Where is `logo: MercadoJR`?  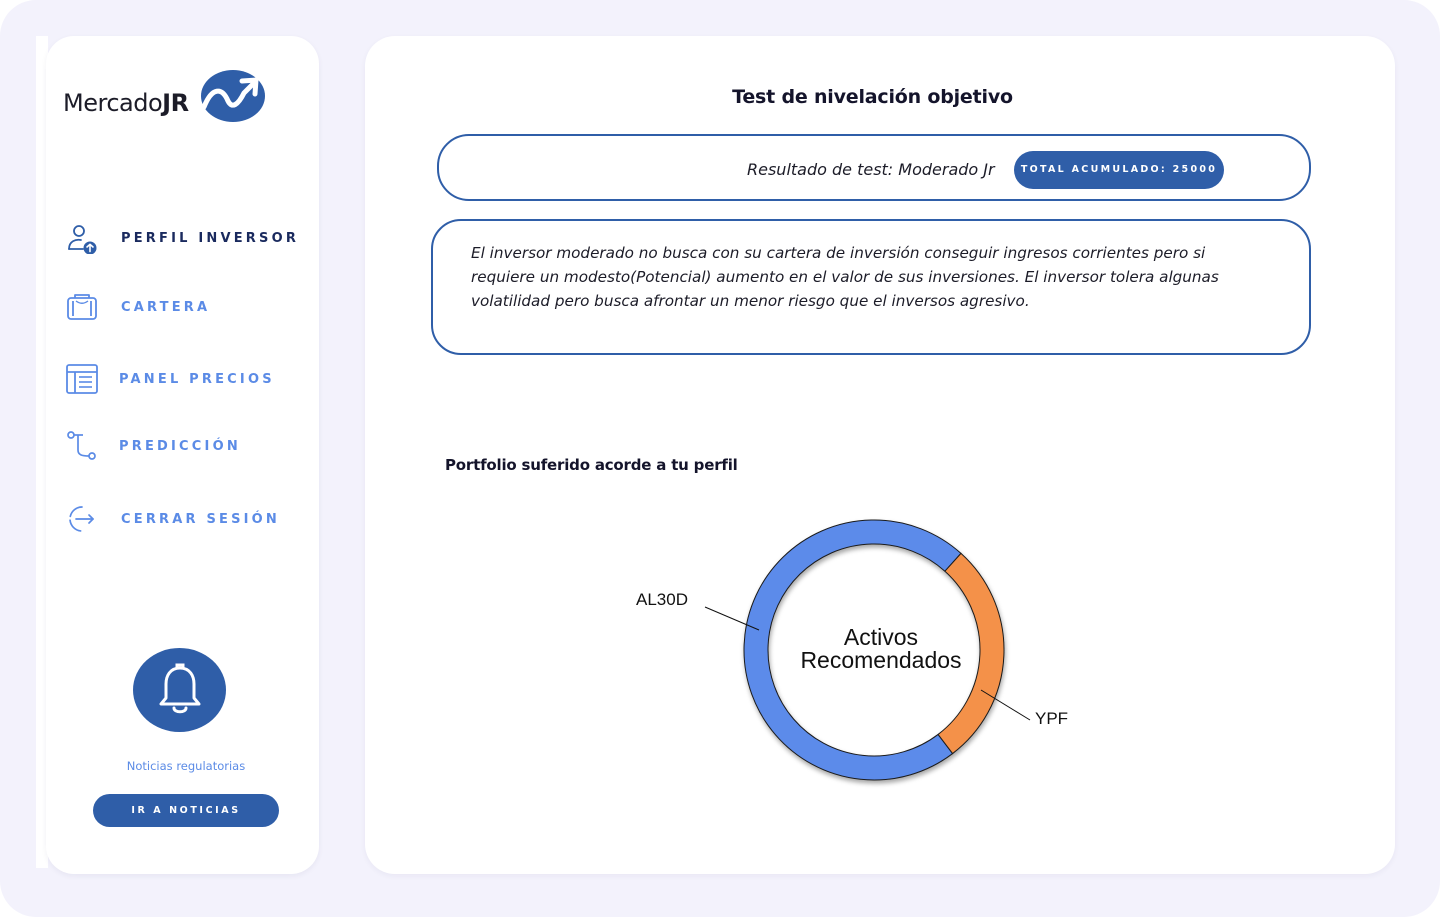
logo: MercadoJR is located at coordinates (168, 97).